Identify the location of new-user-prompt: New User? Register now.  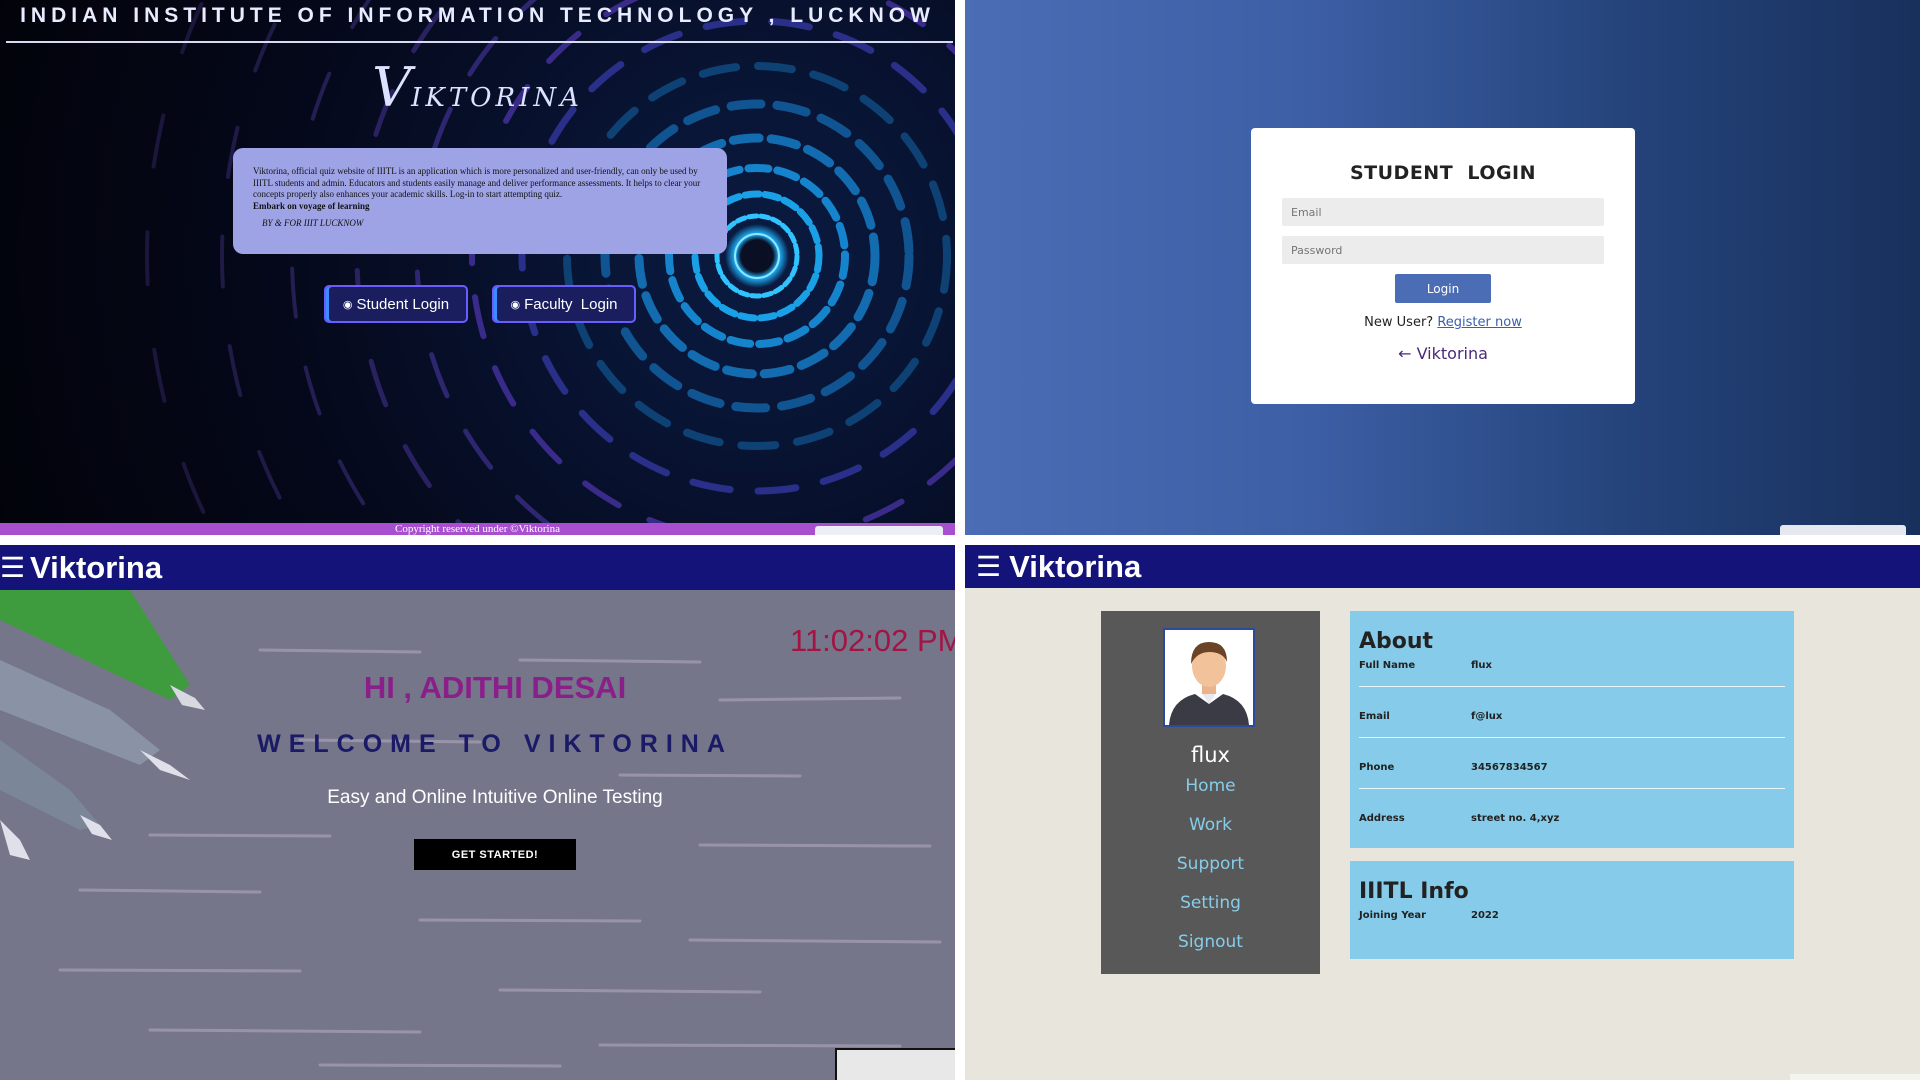
(1443, 322).